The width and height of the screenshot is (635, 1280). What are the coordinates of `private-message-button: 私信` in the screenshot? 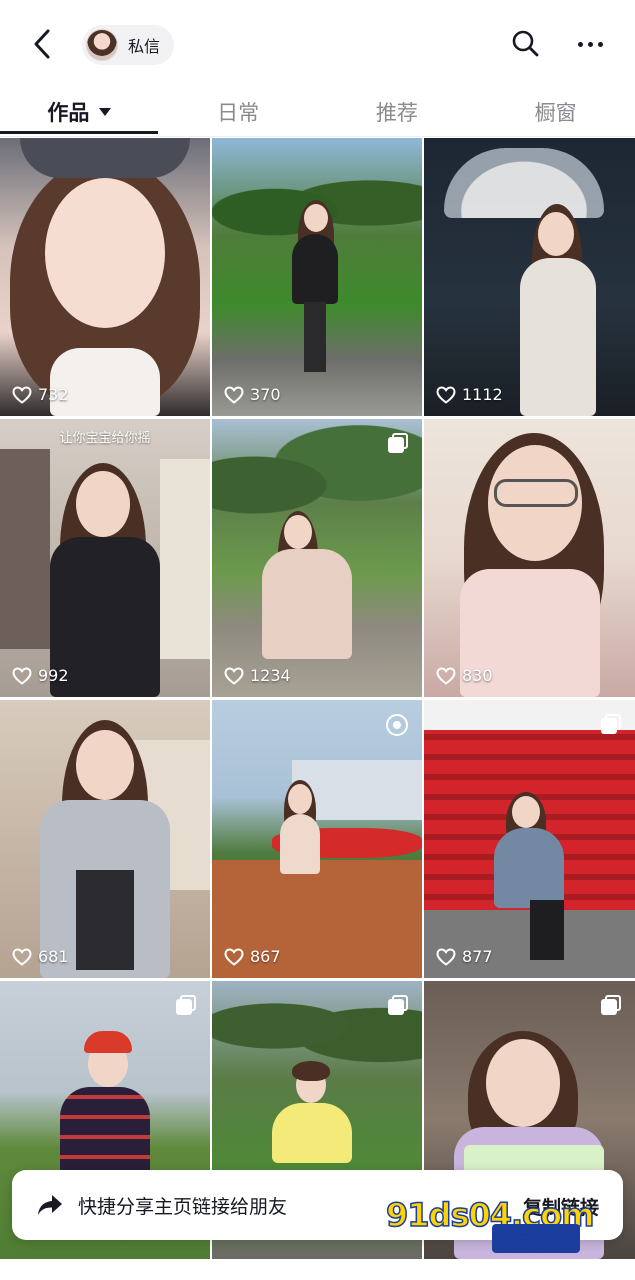 It's located at (128, 45).